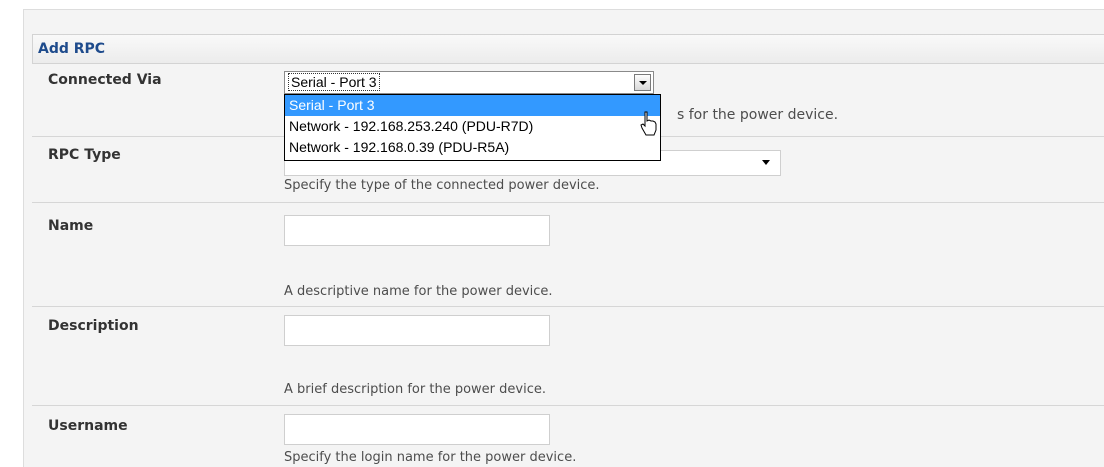 This screenshot has height=467, width=1104. Describe the element at coordinates (105, 80) in the screenshot. I see `connected-via-label: Connected Via` at that location.